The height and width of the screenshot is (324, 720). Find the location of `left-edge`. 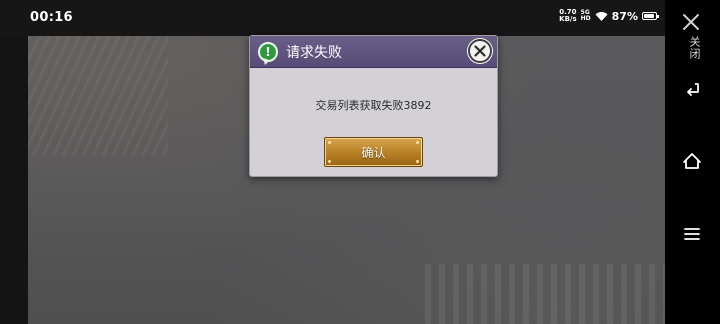

left-edge is located at coordinates (14, 180).